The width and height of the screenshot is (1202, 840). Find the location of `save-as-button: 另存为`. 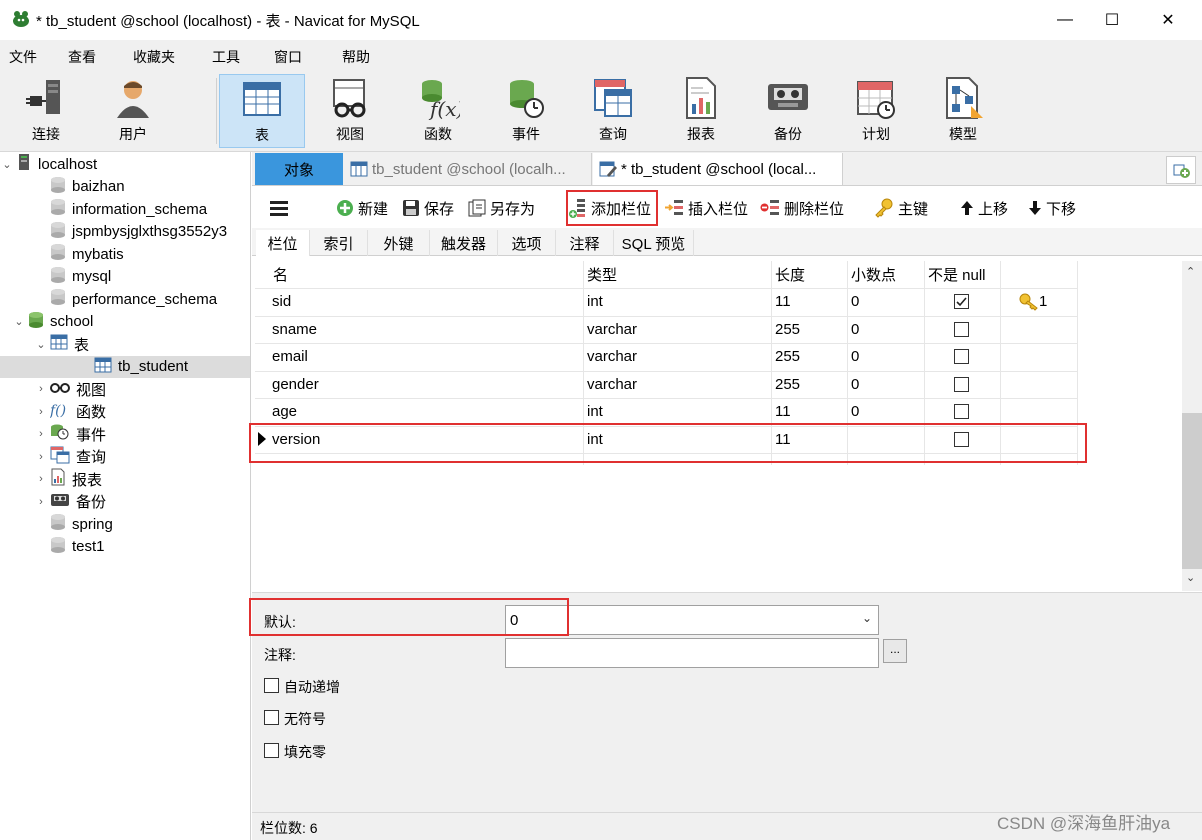

save-as-button: 另存为 is located at coordinates (501, 208).